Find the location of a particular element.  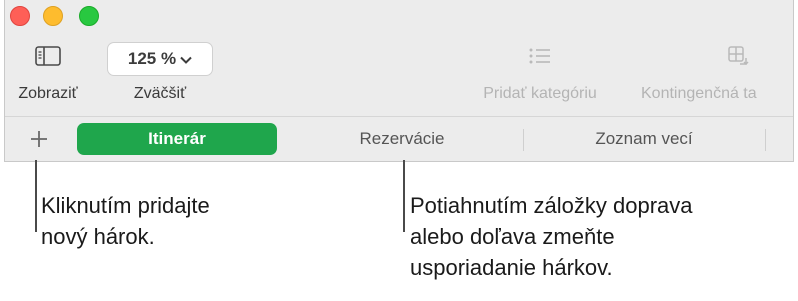

tab-zoznam-veci: Zoznam vecí is located at coordinates (644, 139).